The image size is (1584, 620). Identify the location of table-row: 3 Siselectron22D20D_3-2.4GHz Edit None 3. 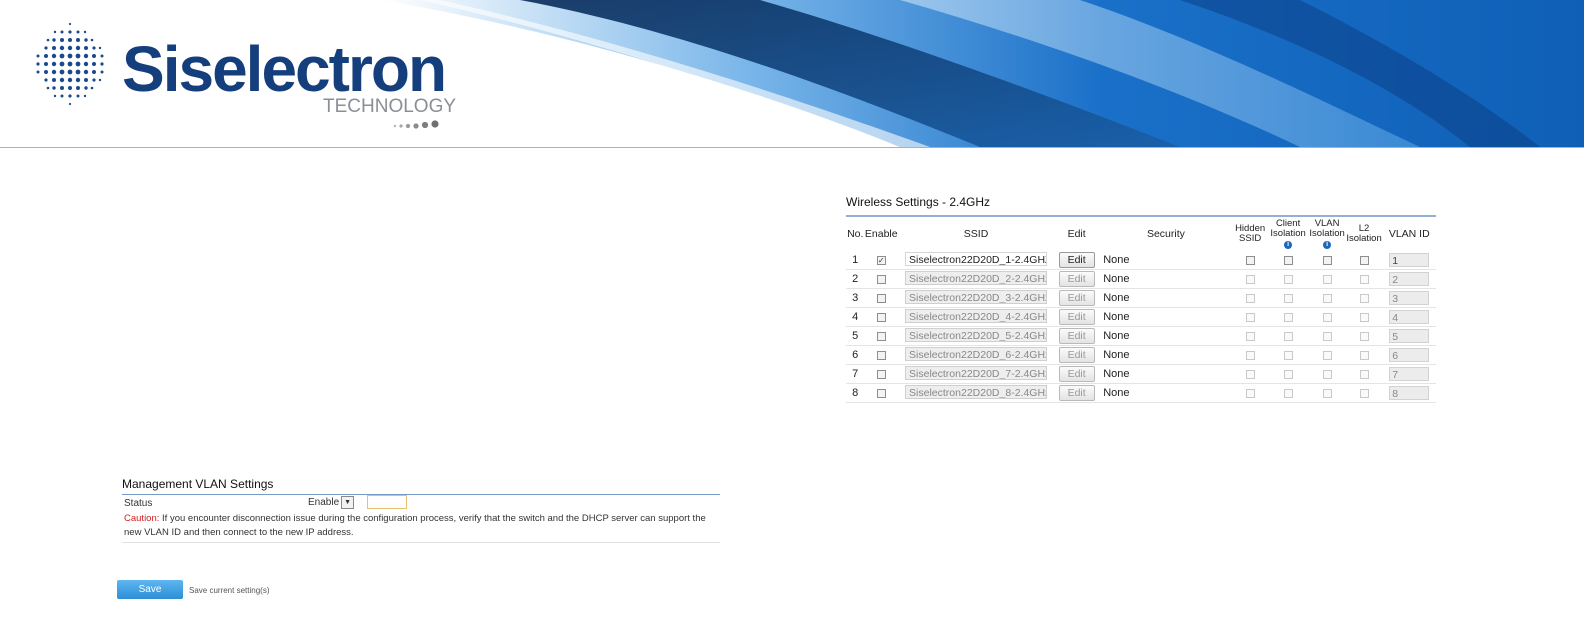
(1141, 298).